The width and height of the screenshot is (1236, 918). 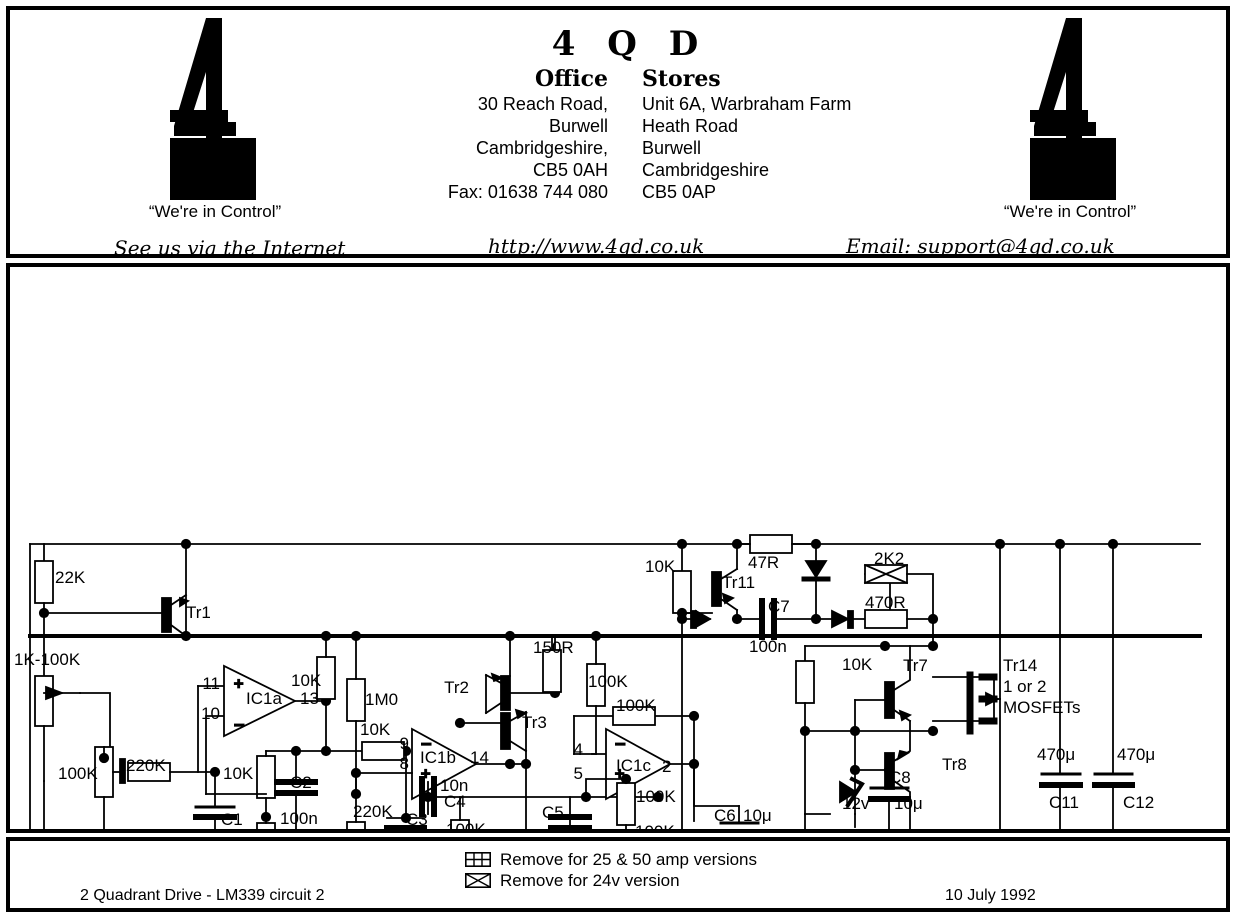 I want to click on legend-text: Remove for 25 & 50 amp versions, so click(x=629, y=859).